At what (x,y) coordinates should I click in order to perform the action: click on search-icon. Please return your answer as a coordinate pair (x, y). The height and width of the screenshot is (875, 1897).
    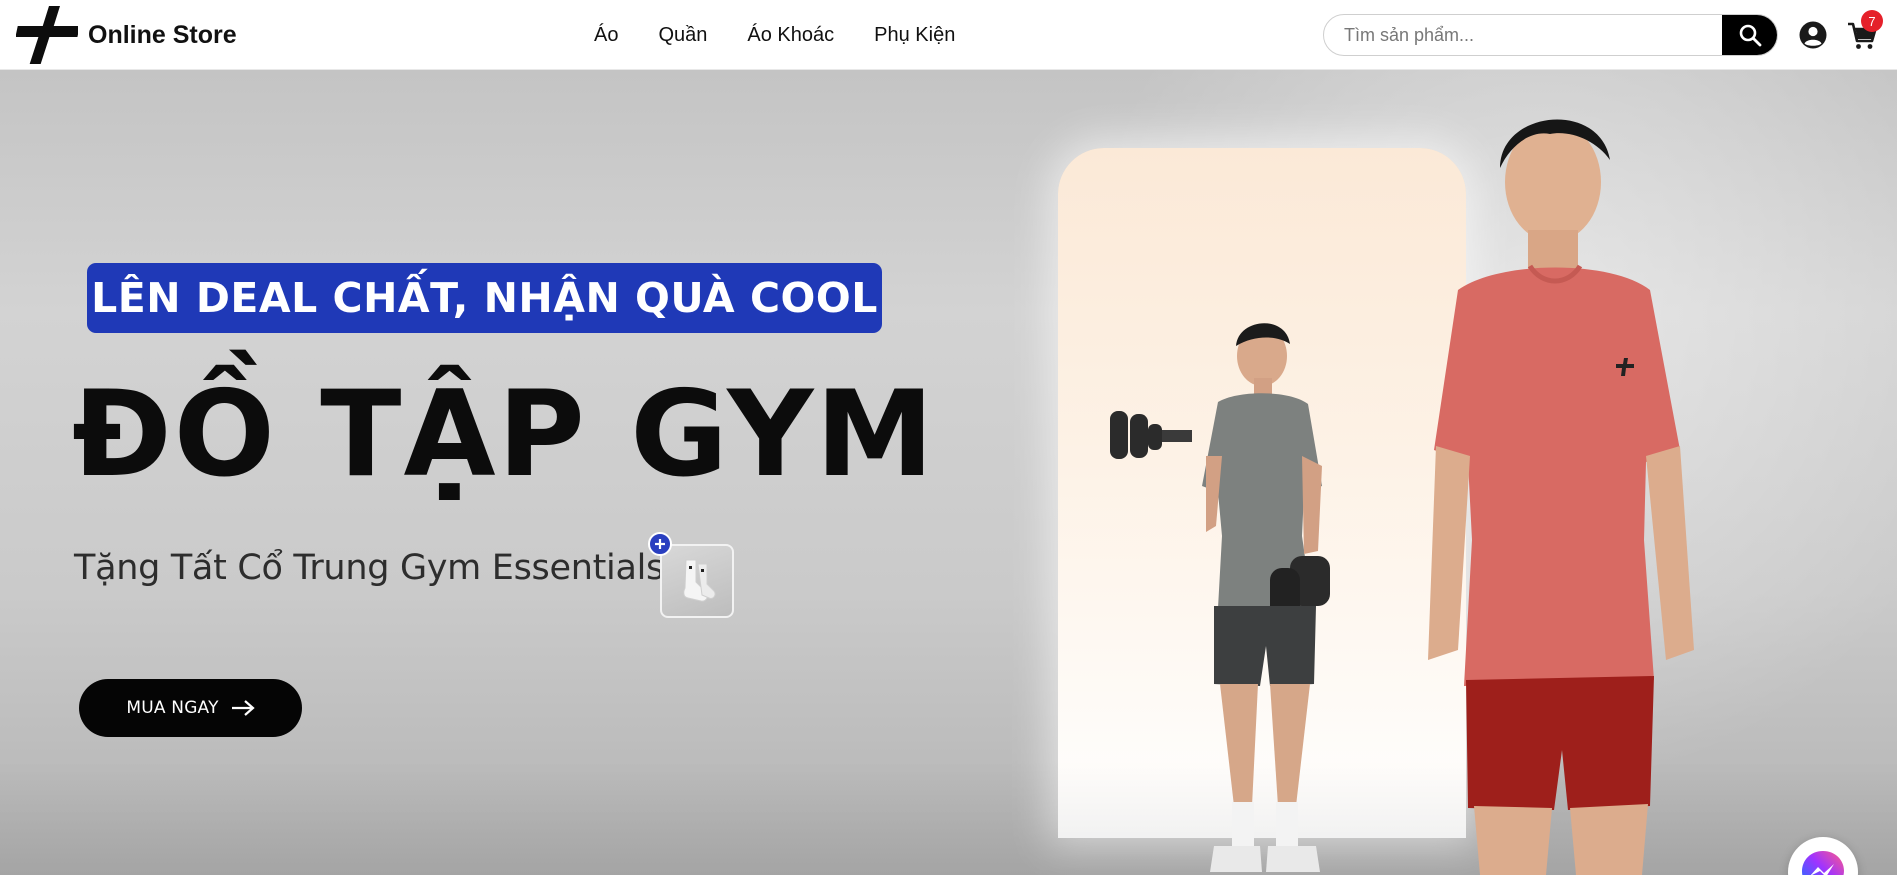
    Looking at the image, I should click on (1750, 35).